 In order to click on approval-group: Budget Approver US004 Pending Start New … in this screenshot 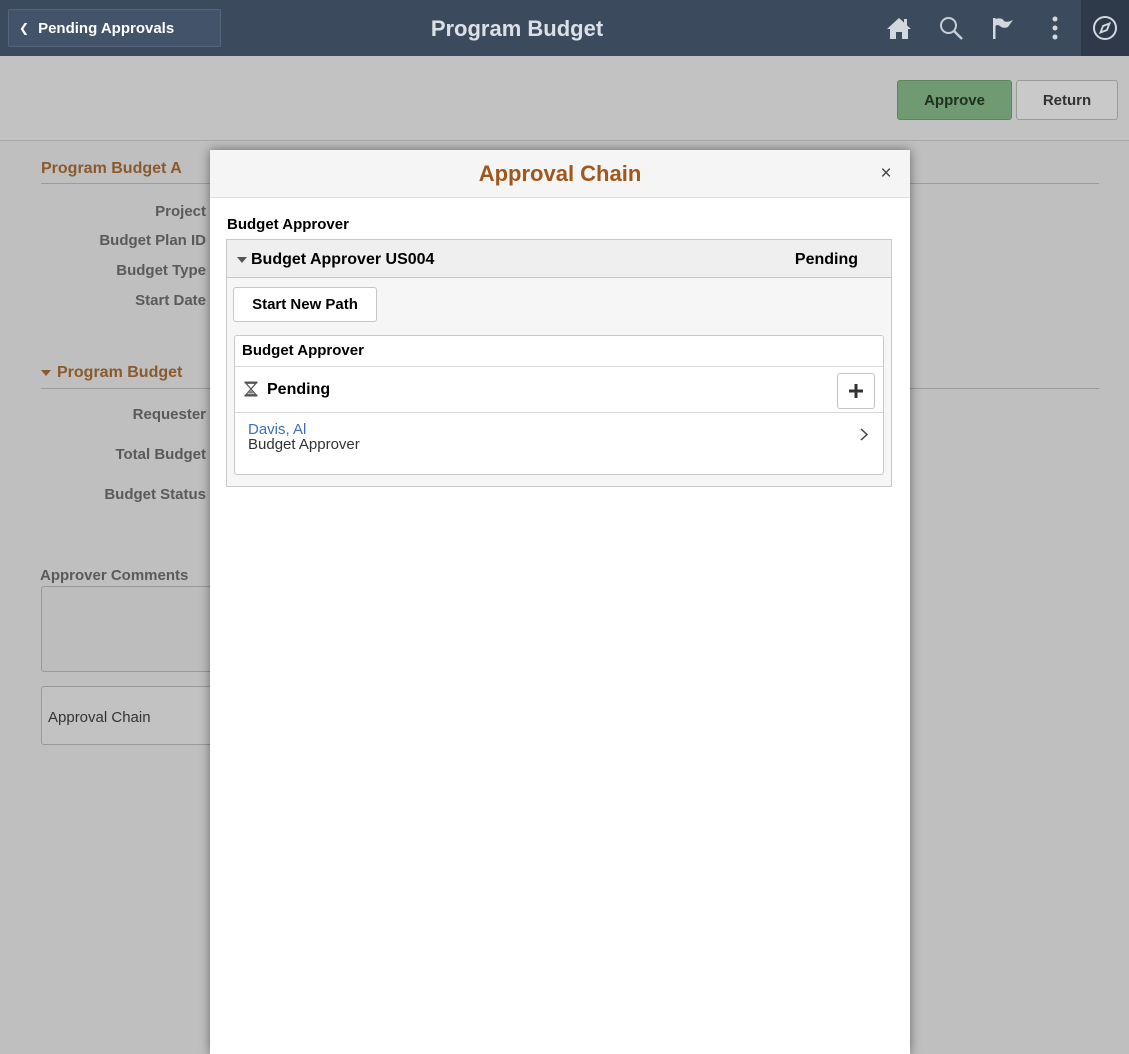, I will do `click(559, 363)`.